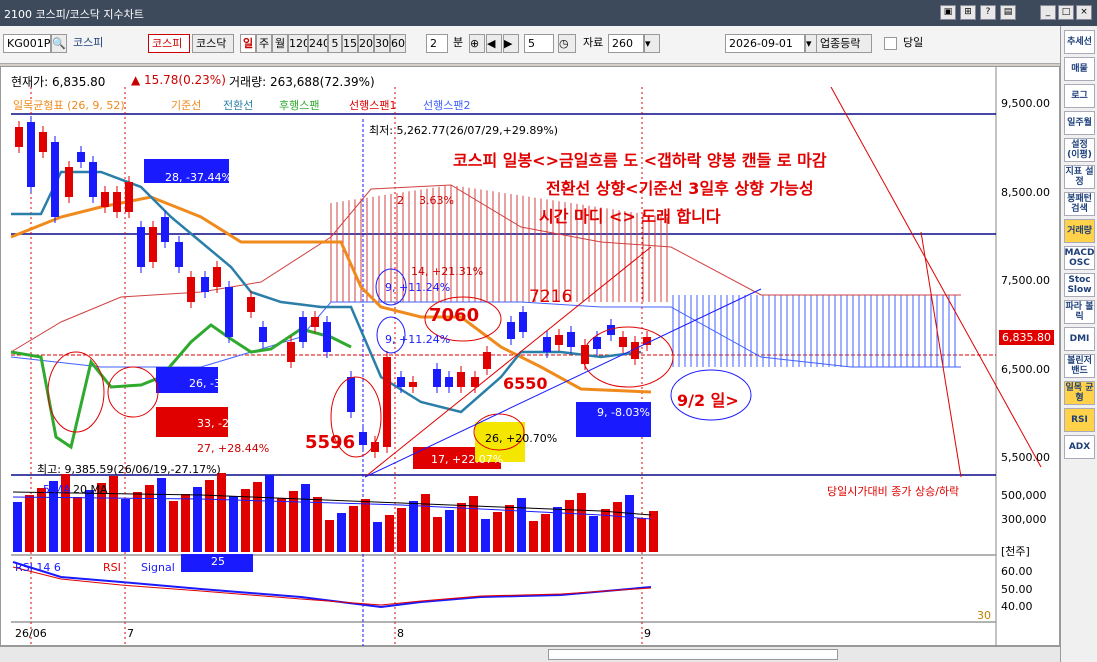  What do you see at coordinates (198, 177) in the screenshot?
I see `box-label: 28, -37.44%` at bounding box center [198, 177].